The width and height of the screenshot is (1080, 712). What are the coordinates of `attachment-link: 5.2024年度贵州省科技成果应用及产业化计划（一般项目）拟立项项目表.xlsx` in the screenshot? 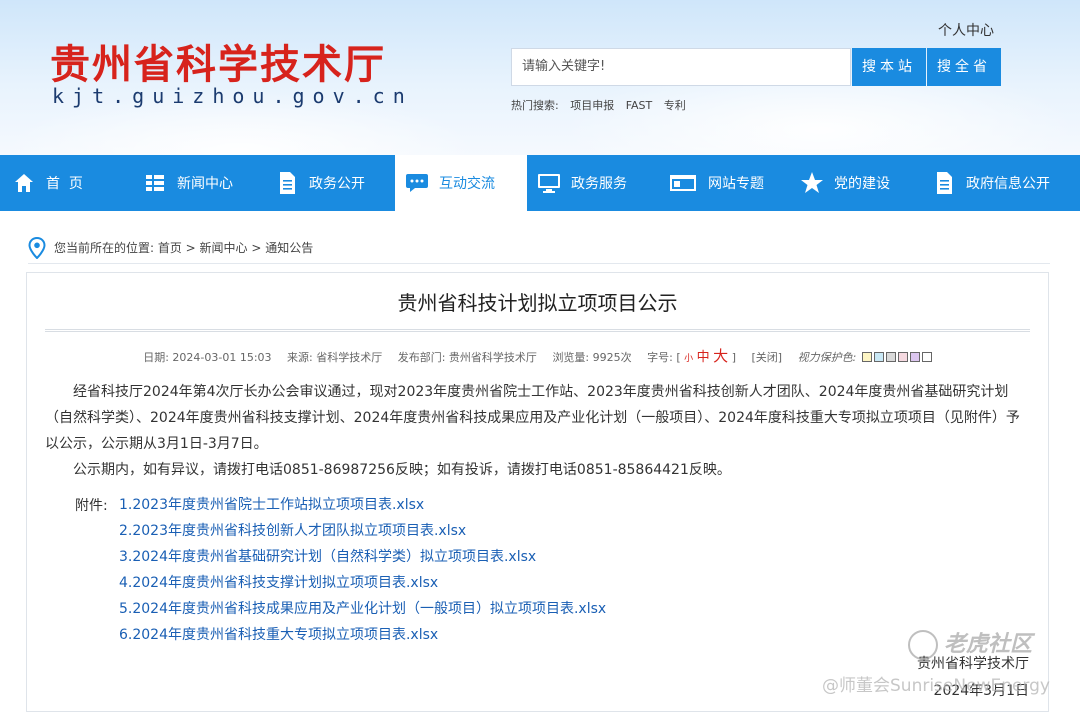 It's located at (362, 612).